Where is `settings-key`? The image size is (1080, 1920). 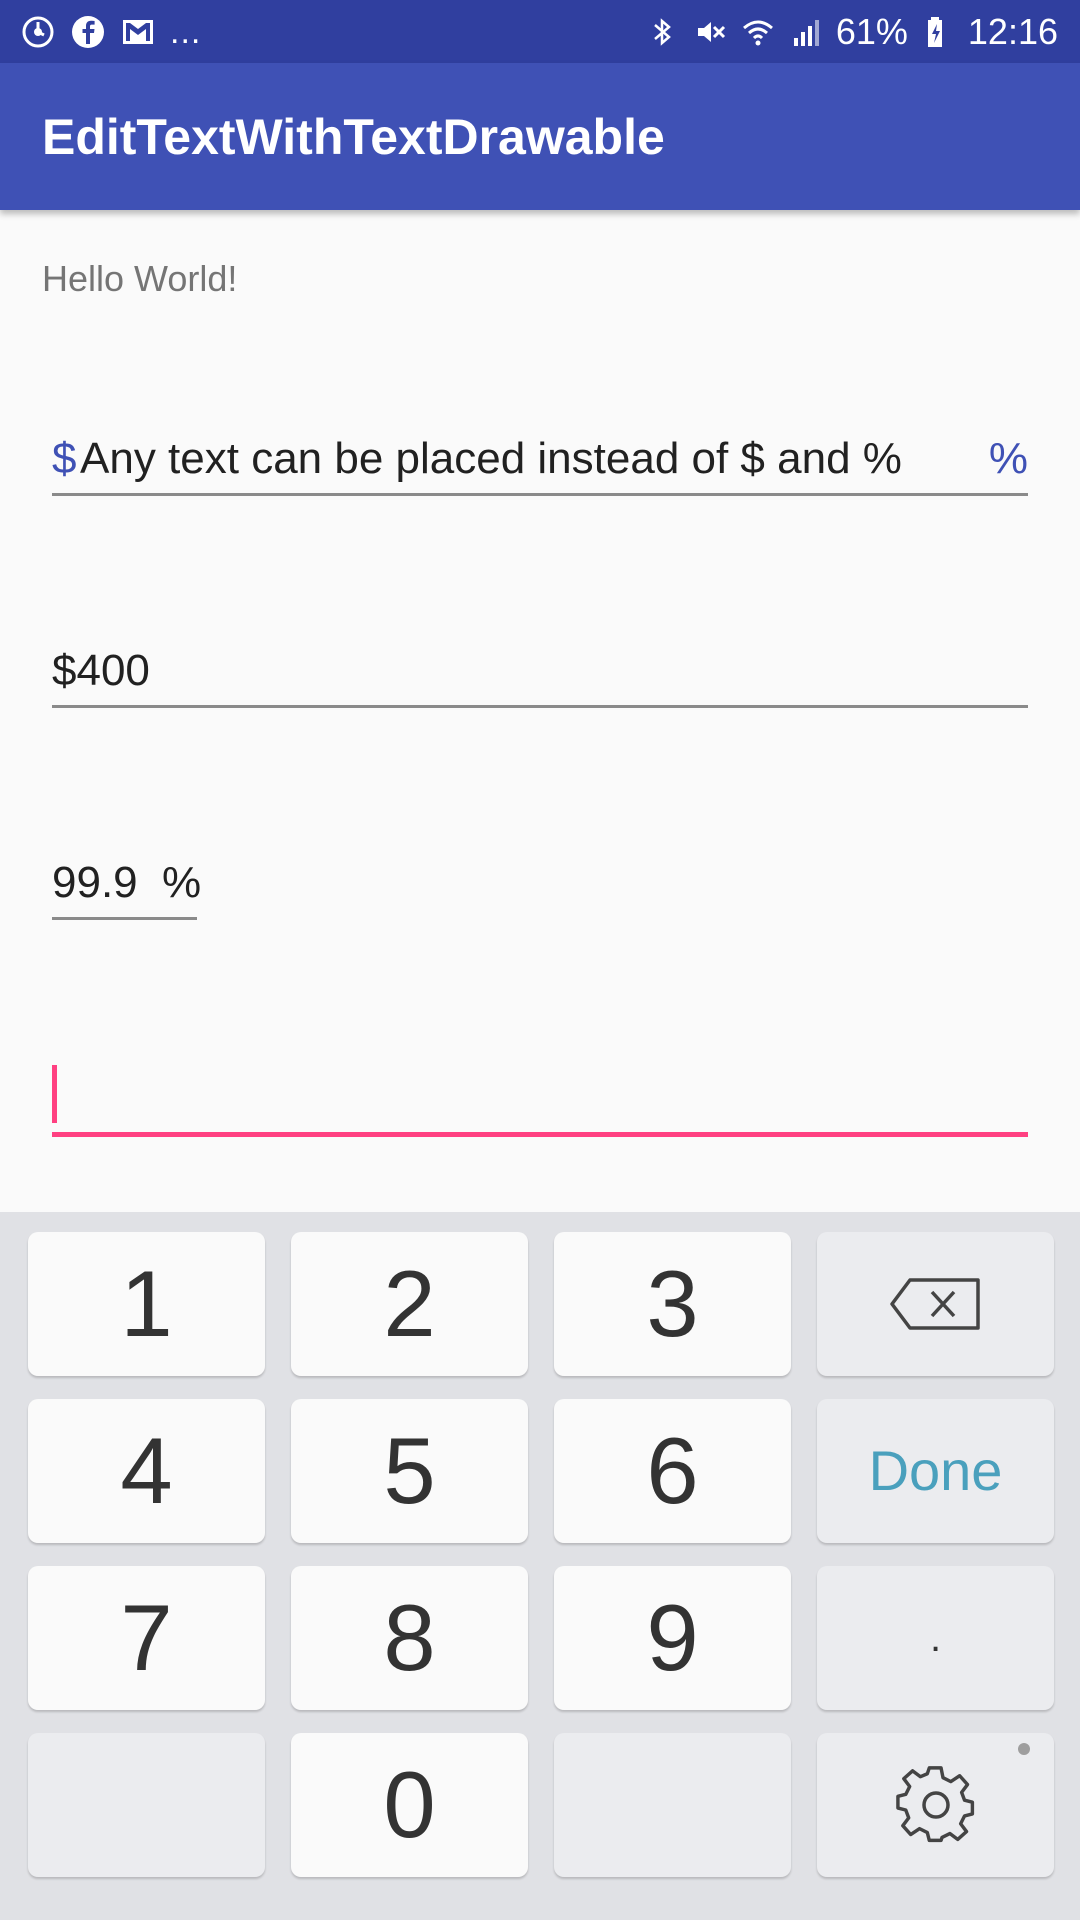
settings-key is located at coordinates (935, 1805).